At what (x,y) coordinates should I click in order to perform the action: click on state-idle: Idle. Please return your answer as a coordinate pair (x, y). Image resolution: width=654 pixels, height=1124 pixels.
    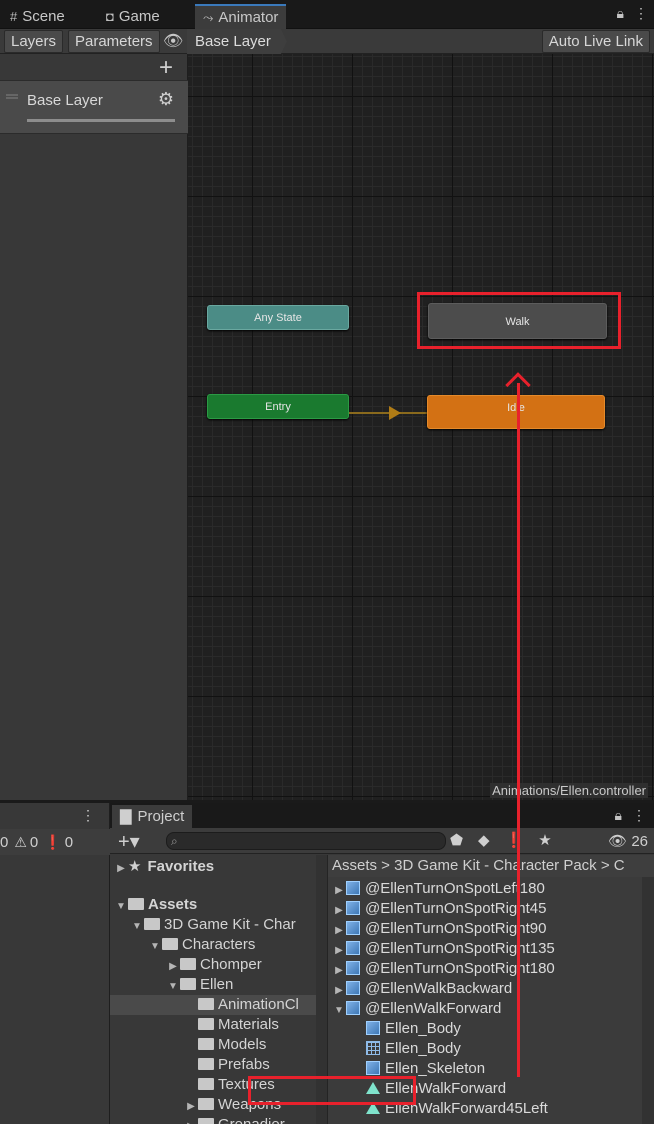
    Looking at the image, I should click on (516, 412).